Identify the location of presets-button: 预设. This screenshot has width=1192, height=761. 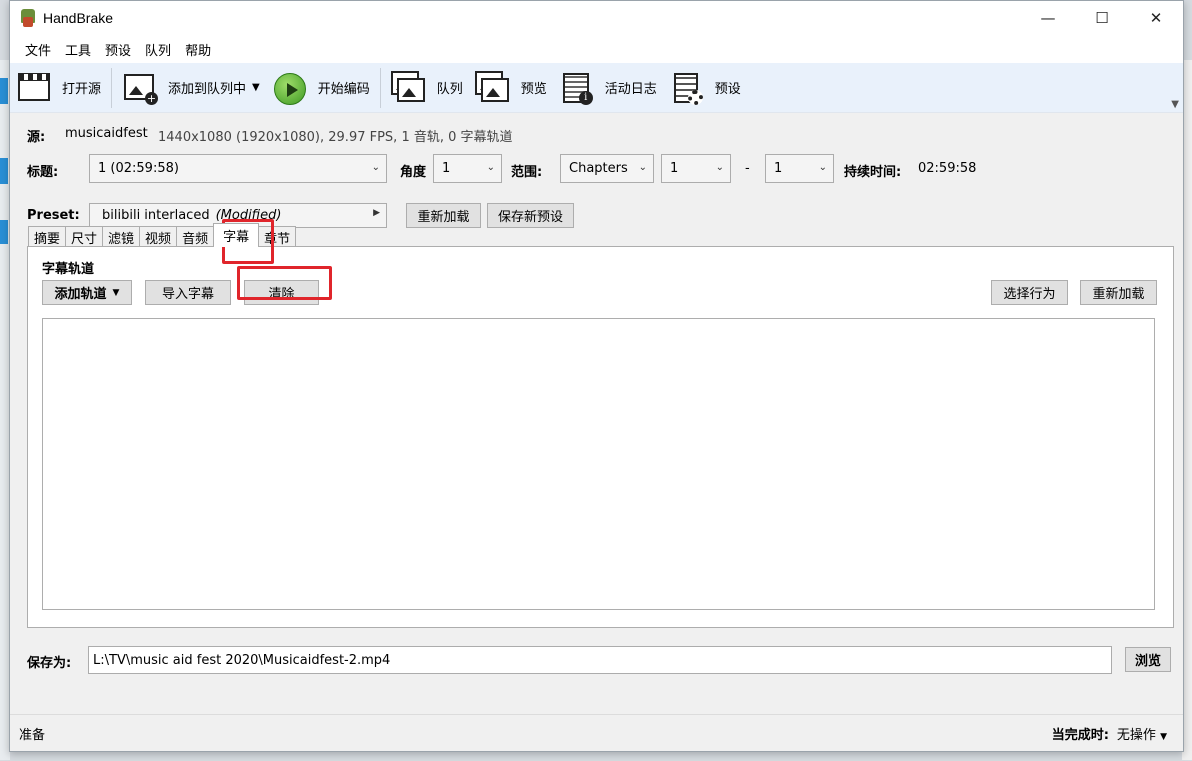
(705, 88).